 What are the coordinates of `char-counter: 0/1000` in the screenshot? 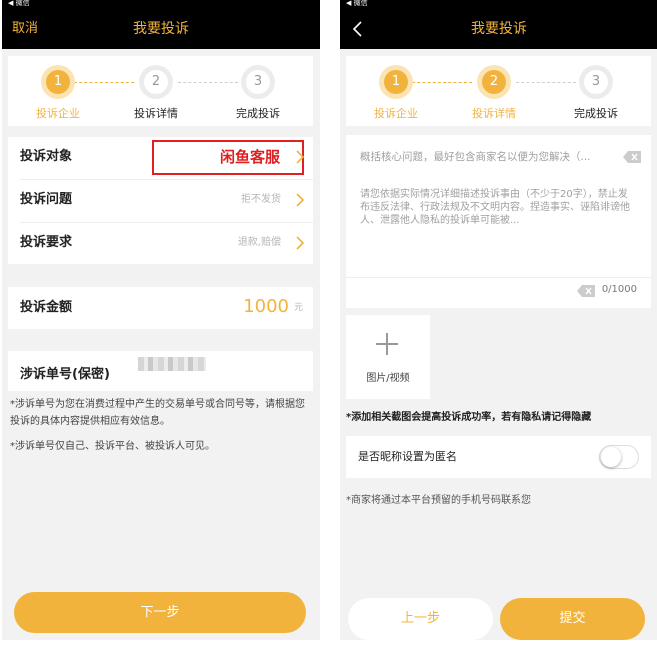 It's located at (619, 289).